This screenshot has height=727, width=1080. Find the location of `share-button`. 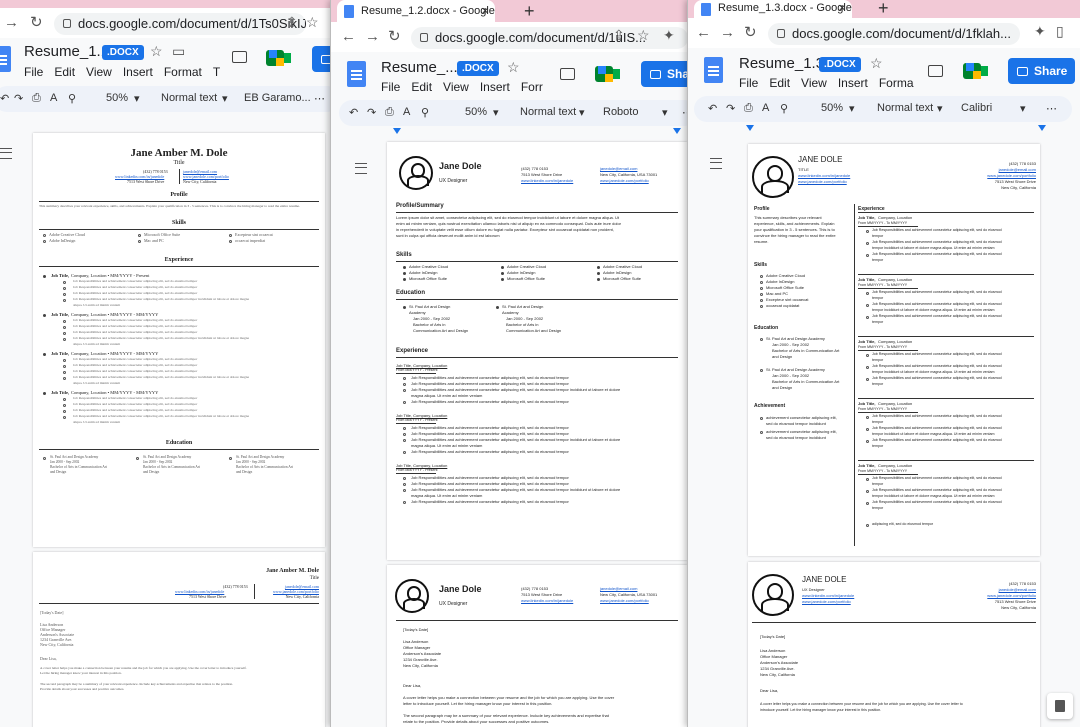

share-button is located at coordinates (321, 59).